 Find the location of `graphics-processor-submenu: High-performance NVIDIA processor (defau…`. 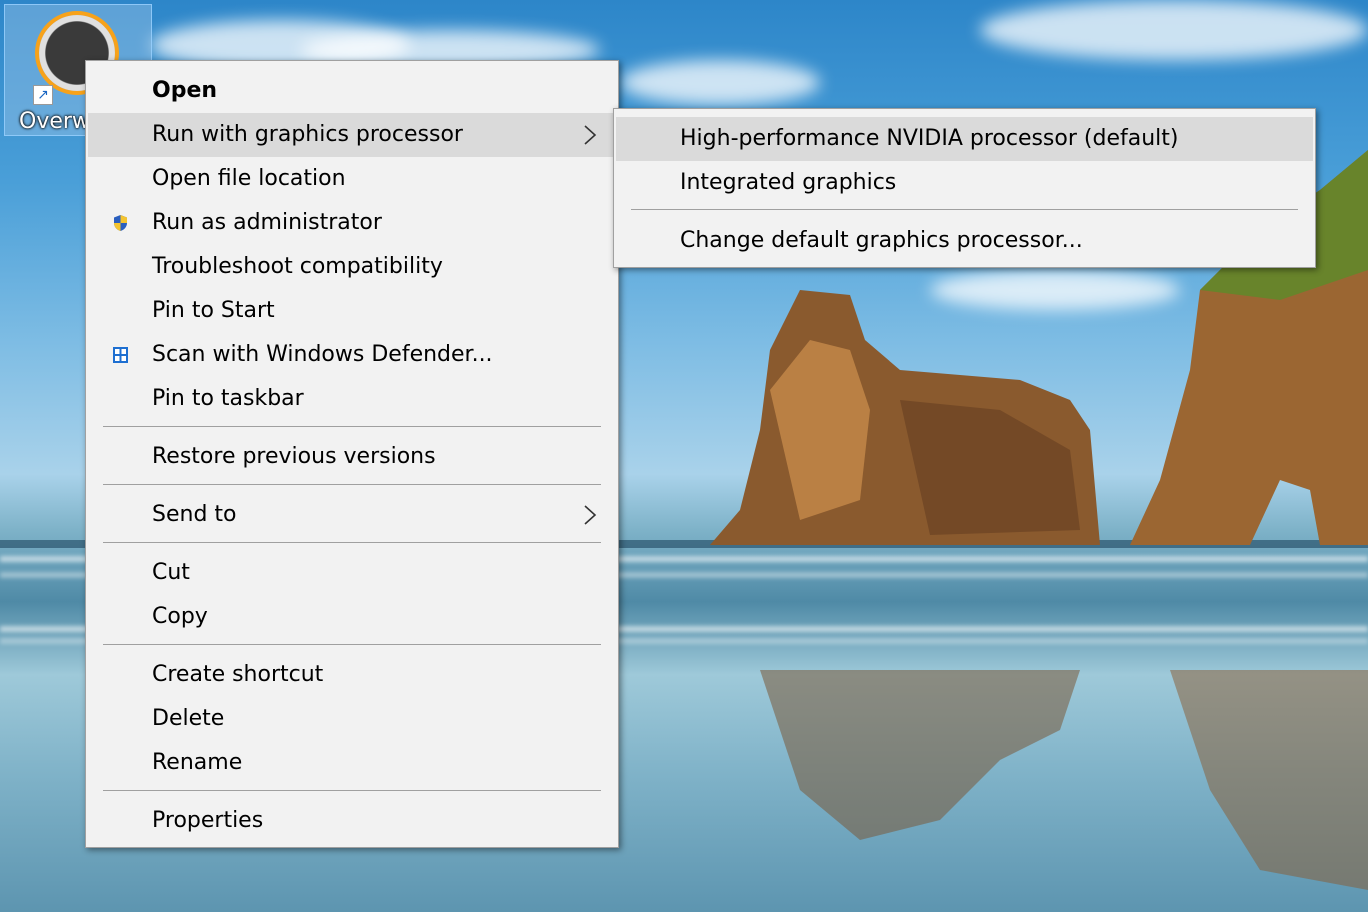

graphics-processor-submenu: High-performance NVIDIA processor (defau… is located at coordinates (964, 188).